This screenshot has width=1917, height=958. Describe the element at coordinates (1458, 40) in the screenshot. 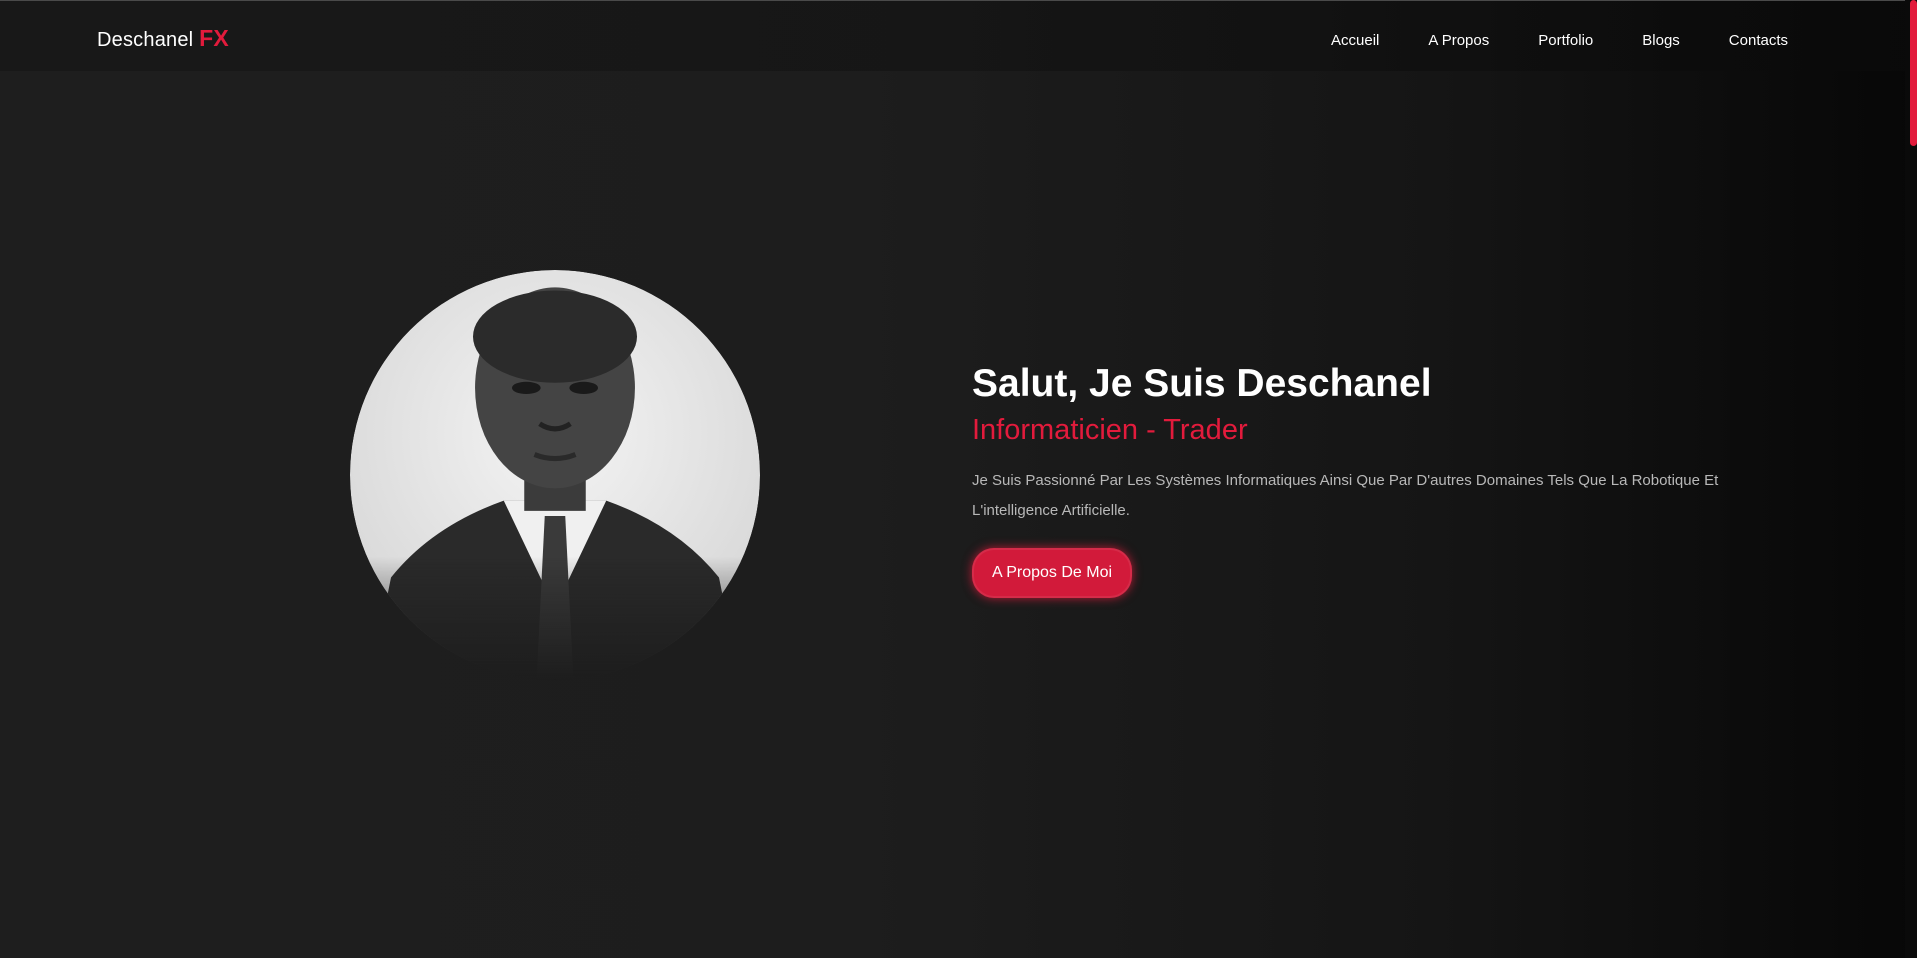

I see `nav-item-a-propos: A Propos` at that location.